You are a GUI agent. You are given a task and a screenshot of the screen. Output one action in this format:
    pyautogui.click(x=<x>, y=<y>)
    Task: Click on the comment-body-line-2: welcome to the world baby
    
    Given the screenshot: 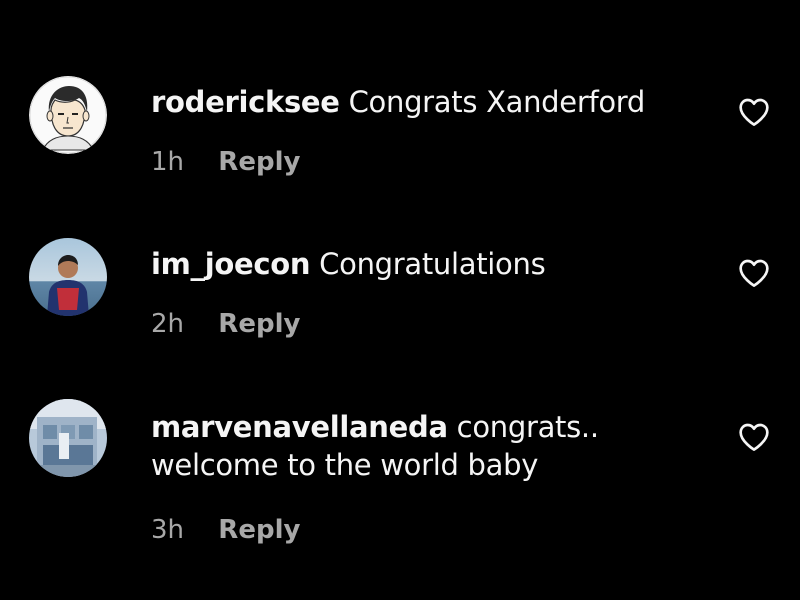 What is the action you would take?
    pyautogui.click(x=345, y=465)
    